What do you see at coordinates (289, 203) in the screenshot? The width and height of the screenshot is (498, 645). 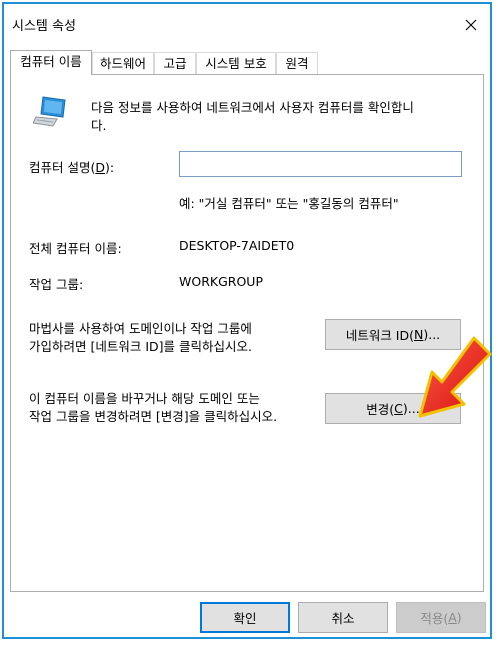 I see `description-example: 예: "거실 컴퓨터" 또는 "홍길동의 컴퓨터"` at bounding box center [289, 203].